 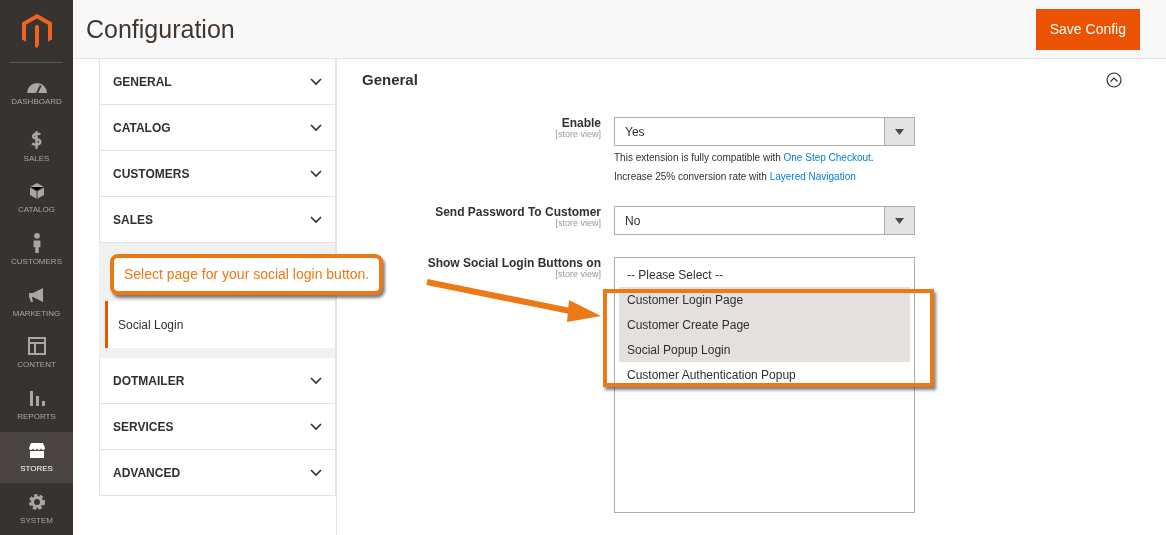 I want to click on help-link: One Step Checkout, so click(x=827, y=157).